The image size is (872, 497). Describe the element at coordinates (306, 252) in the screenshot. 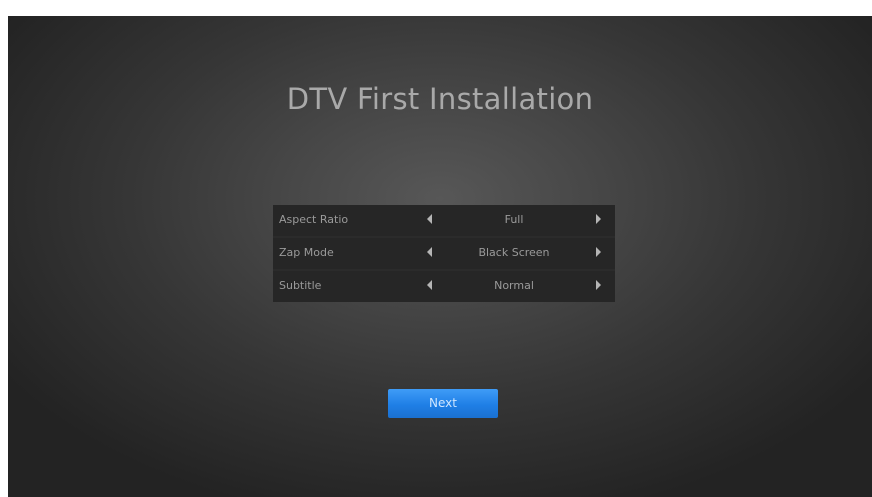

I see `setting-label: Zap Mode` at that location.